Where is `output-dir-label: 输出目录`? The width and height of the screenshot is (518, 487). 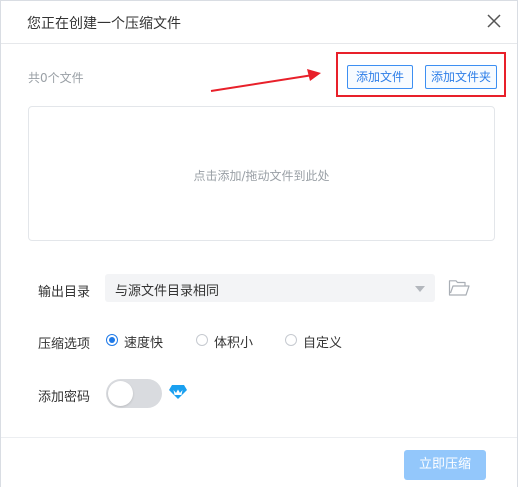 output-dir-label: 输出目录 is located at coordinates (64, 292).